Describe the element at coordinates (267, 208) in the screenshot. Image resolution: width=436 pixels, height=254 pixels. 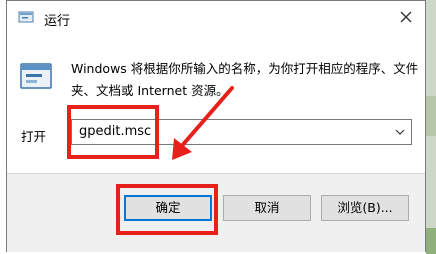
I see `cancel-button: 取消` at that location.